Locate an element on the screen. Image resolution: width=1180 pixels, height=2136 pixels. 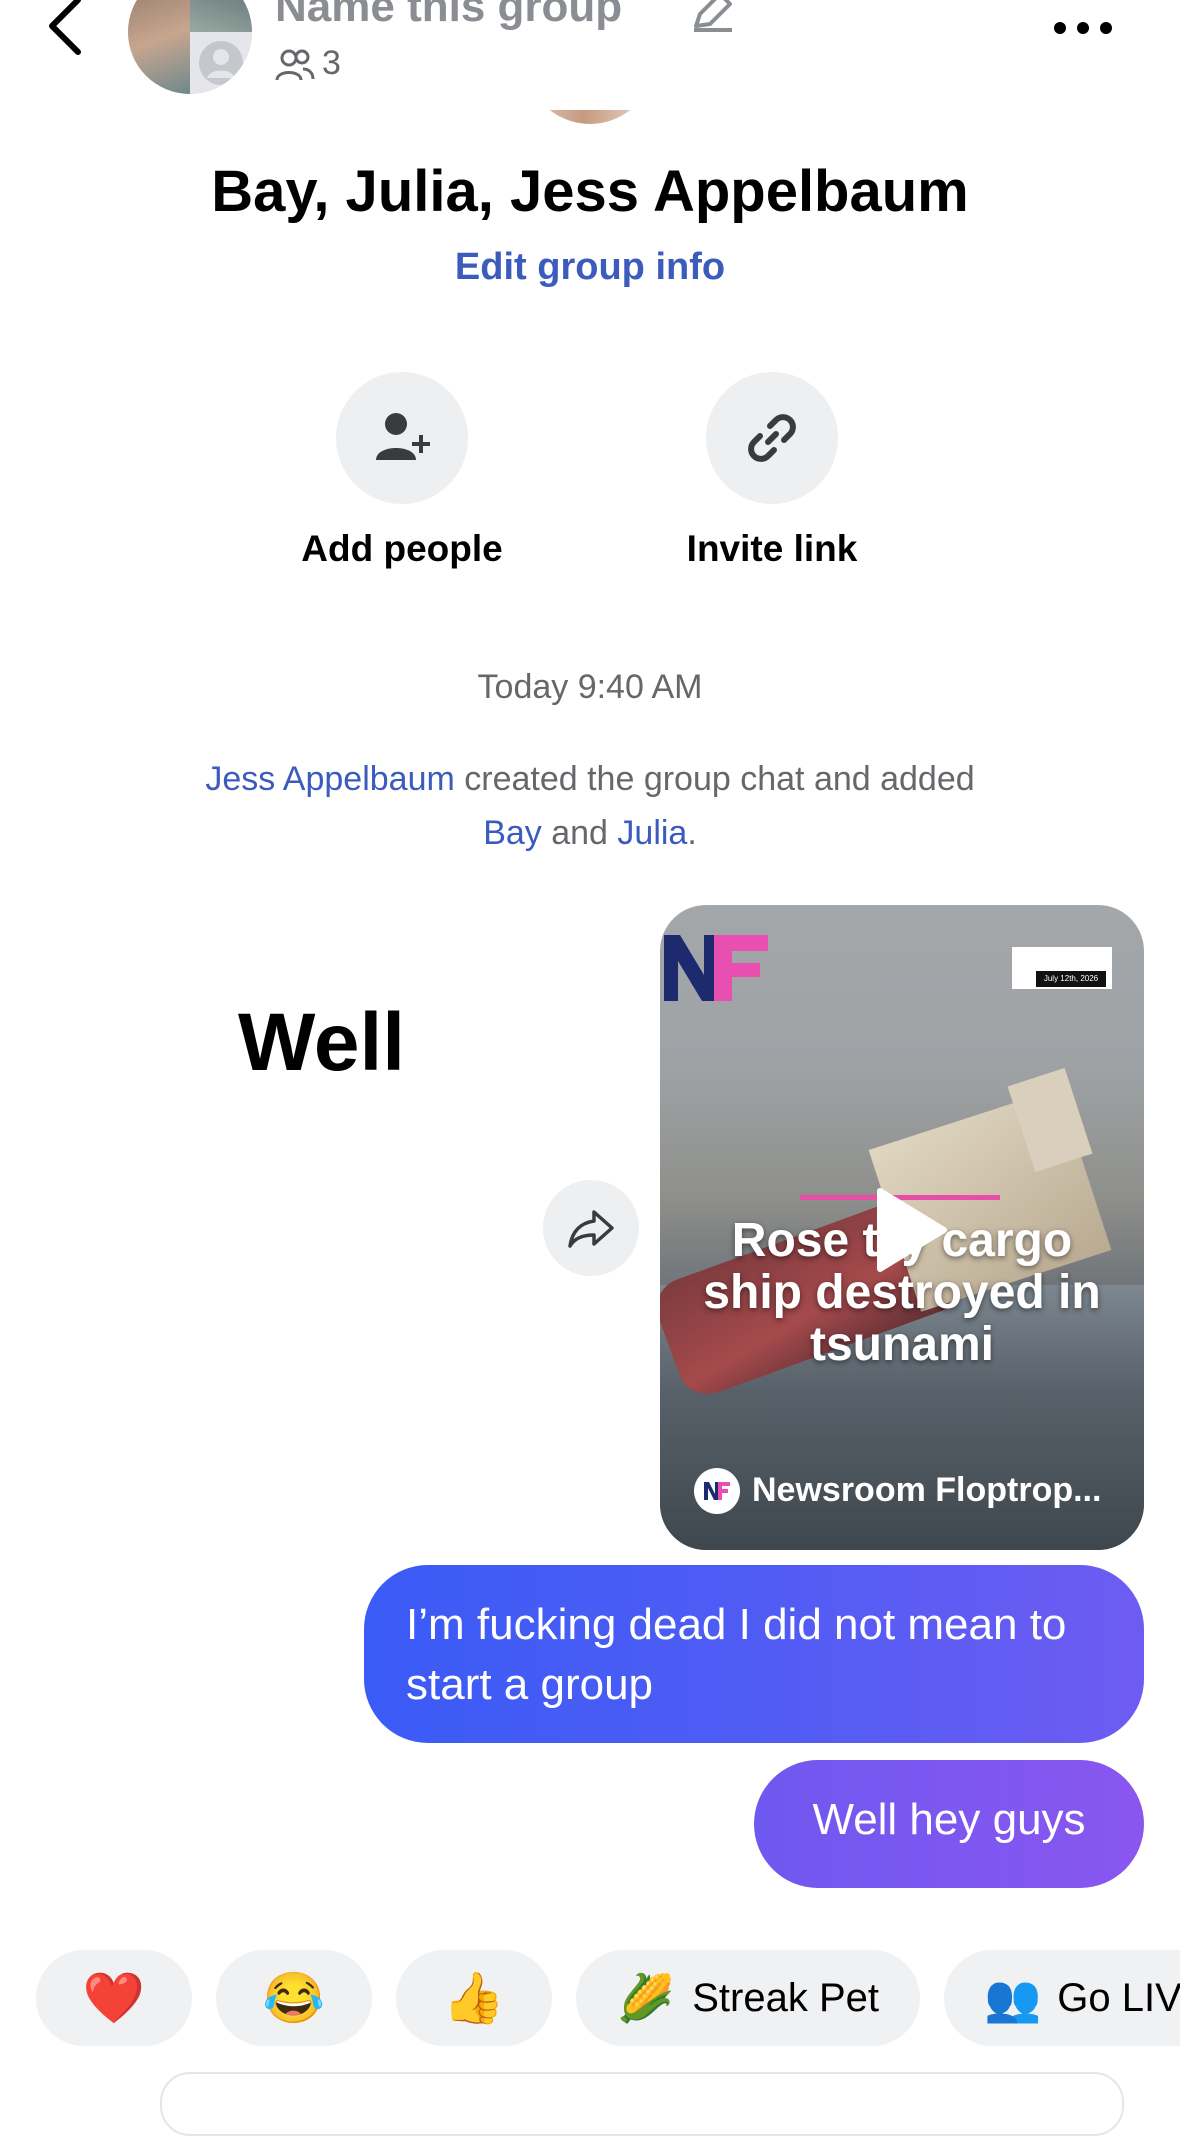
link-icon is located at coordinates (772, 438).